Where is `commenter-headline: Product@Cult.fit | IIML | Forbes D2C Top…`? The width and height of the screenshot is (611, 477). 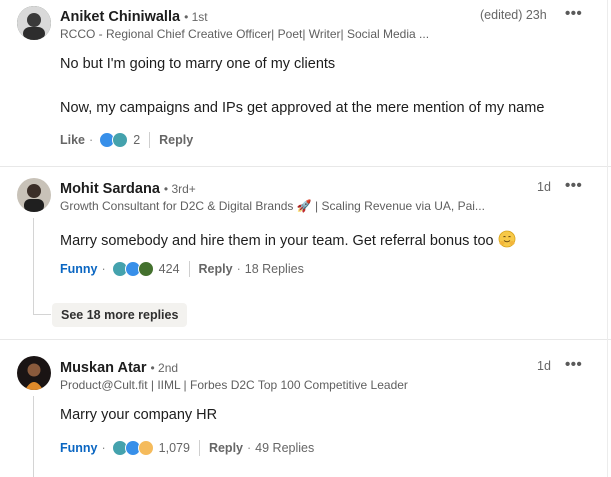 commenter-headline: Product@Cult.fit | IIML | Forbes D2C Top… is located at coordinates (234, 385).